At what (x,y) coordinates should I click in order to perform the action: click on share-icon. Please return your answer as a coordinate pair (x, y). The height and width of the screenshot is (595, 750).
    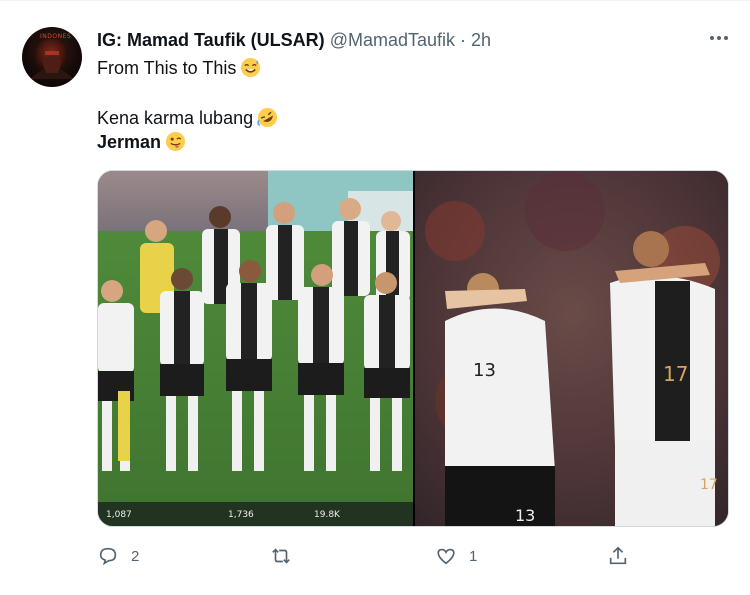
    Looking at the image, I should click on (618, 555).